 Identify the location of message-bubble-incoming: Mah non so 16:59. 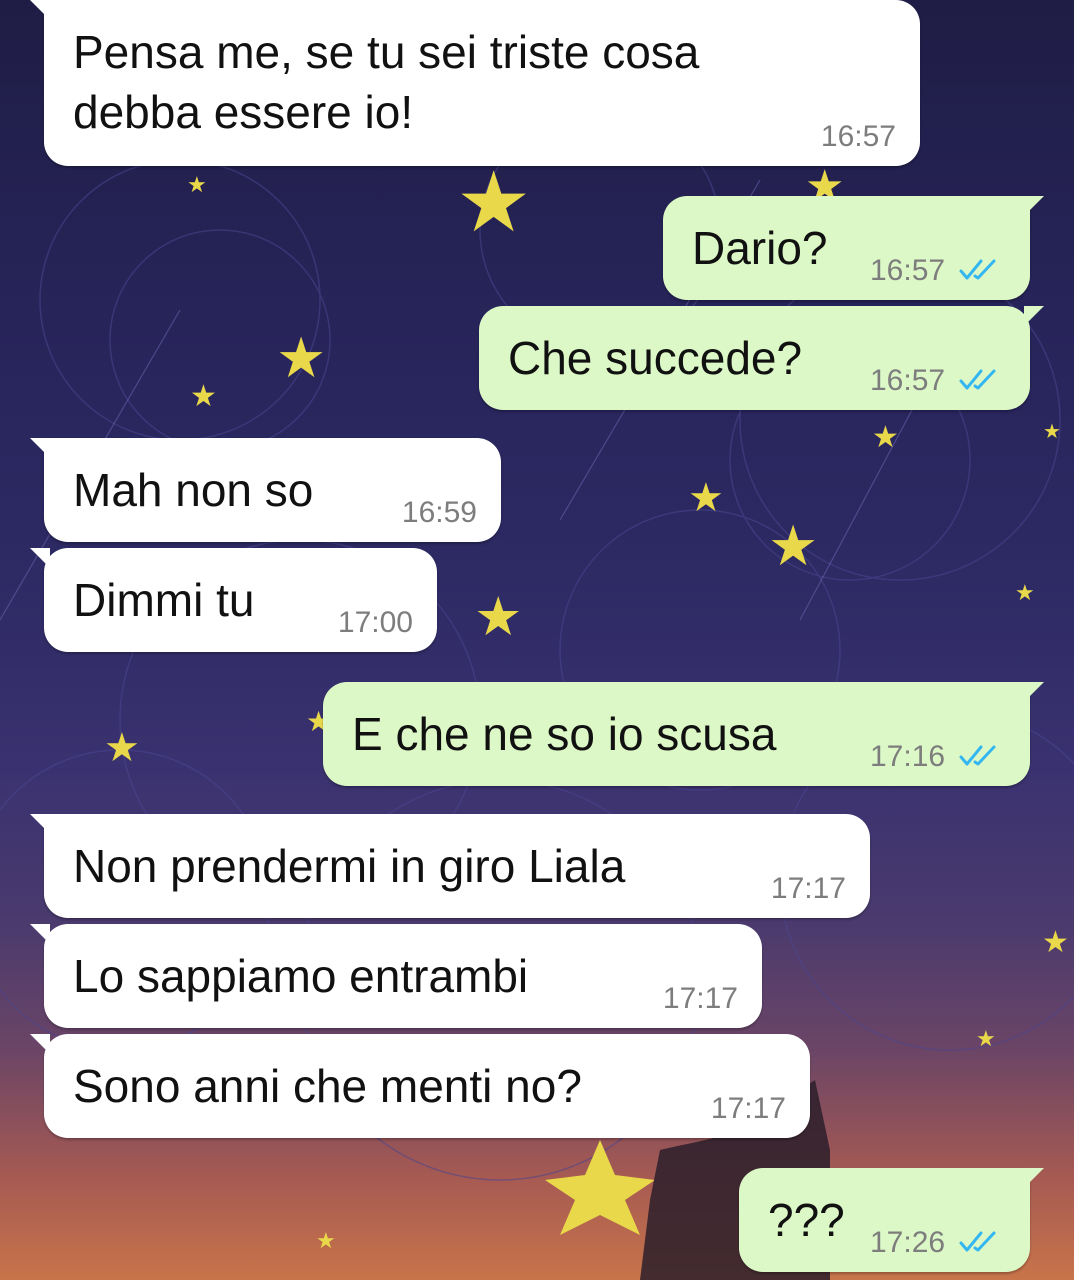
(265, 490).